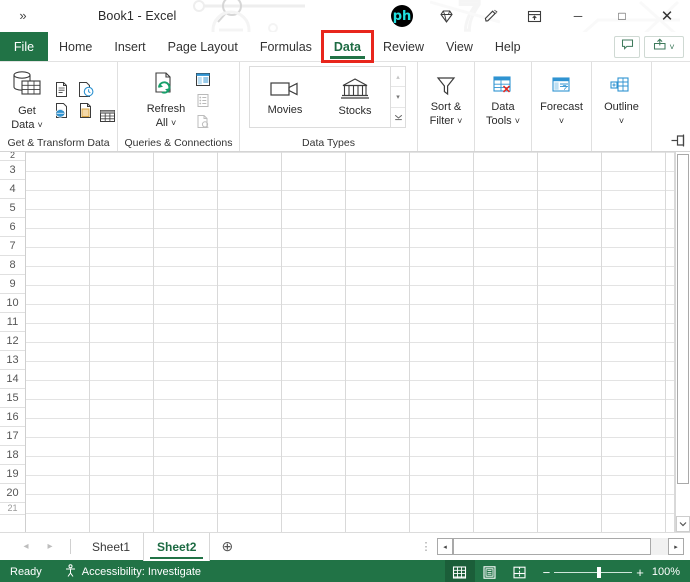 This screenshot has height=582, width=690. I want to click on edit-links-icon, so click(202, 121).